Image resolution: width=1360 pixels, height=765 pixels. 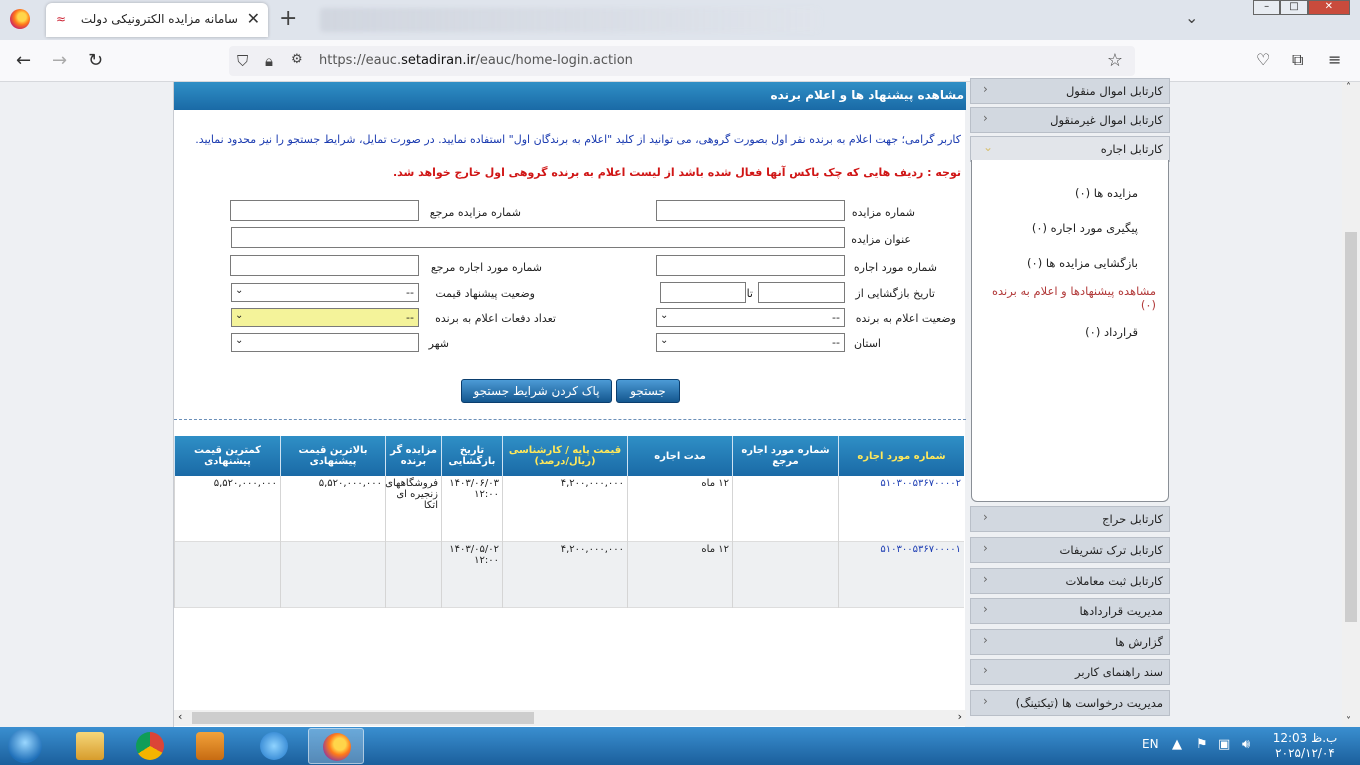 I want to click on col-opening-date: تاریخ بازگشایی, so click(x=471, y=456).